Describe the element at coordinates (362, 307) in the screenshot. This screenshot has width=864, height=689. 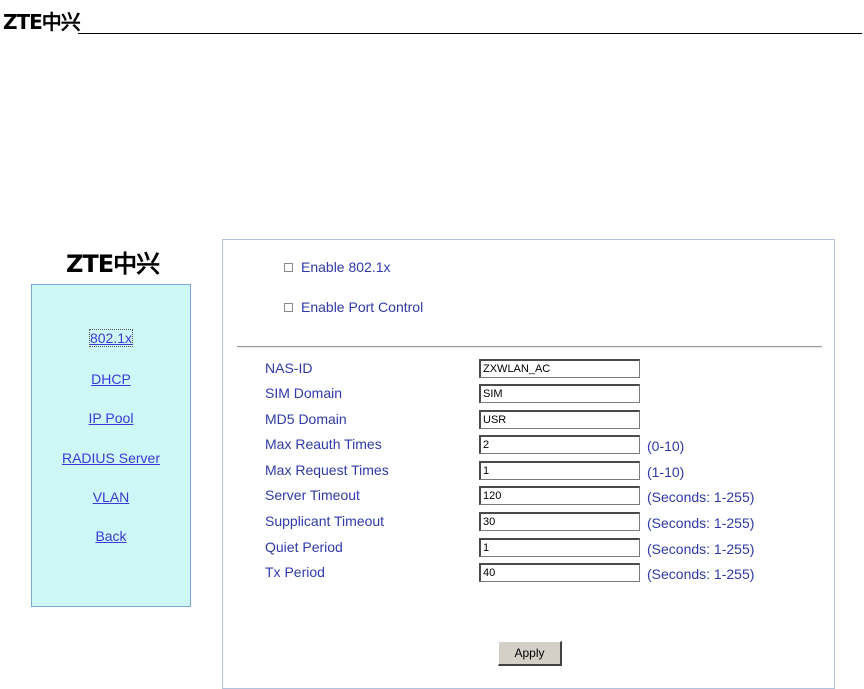
I see `enable-port-control-label: Enable Port Control` at that location.